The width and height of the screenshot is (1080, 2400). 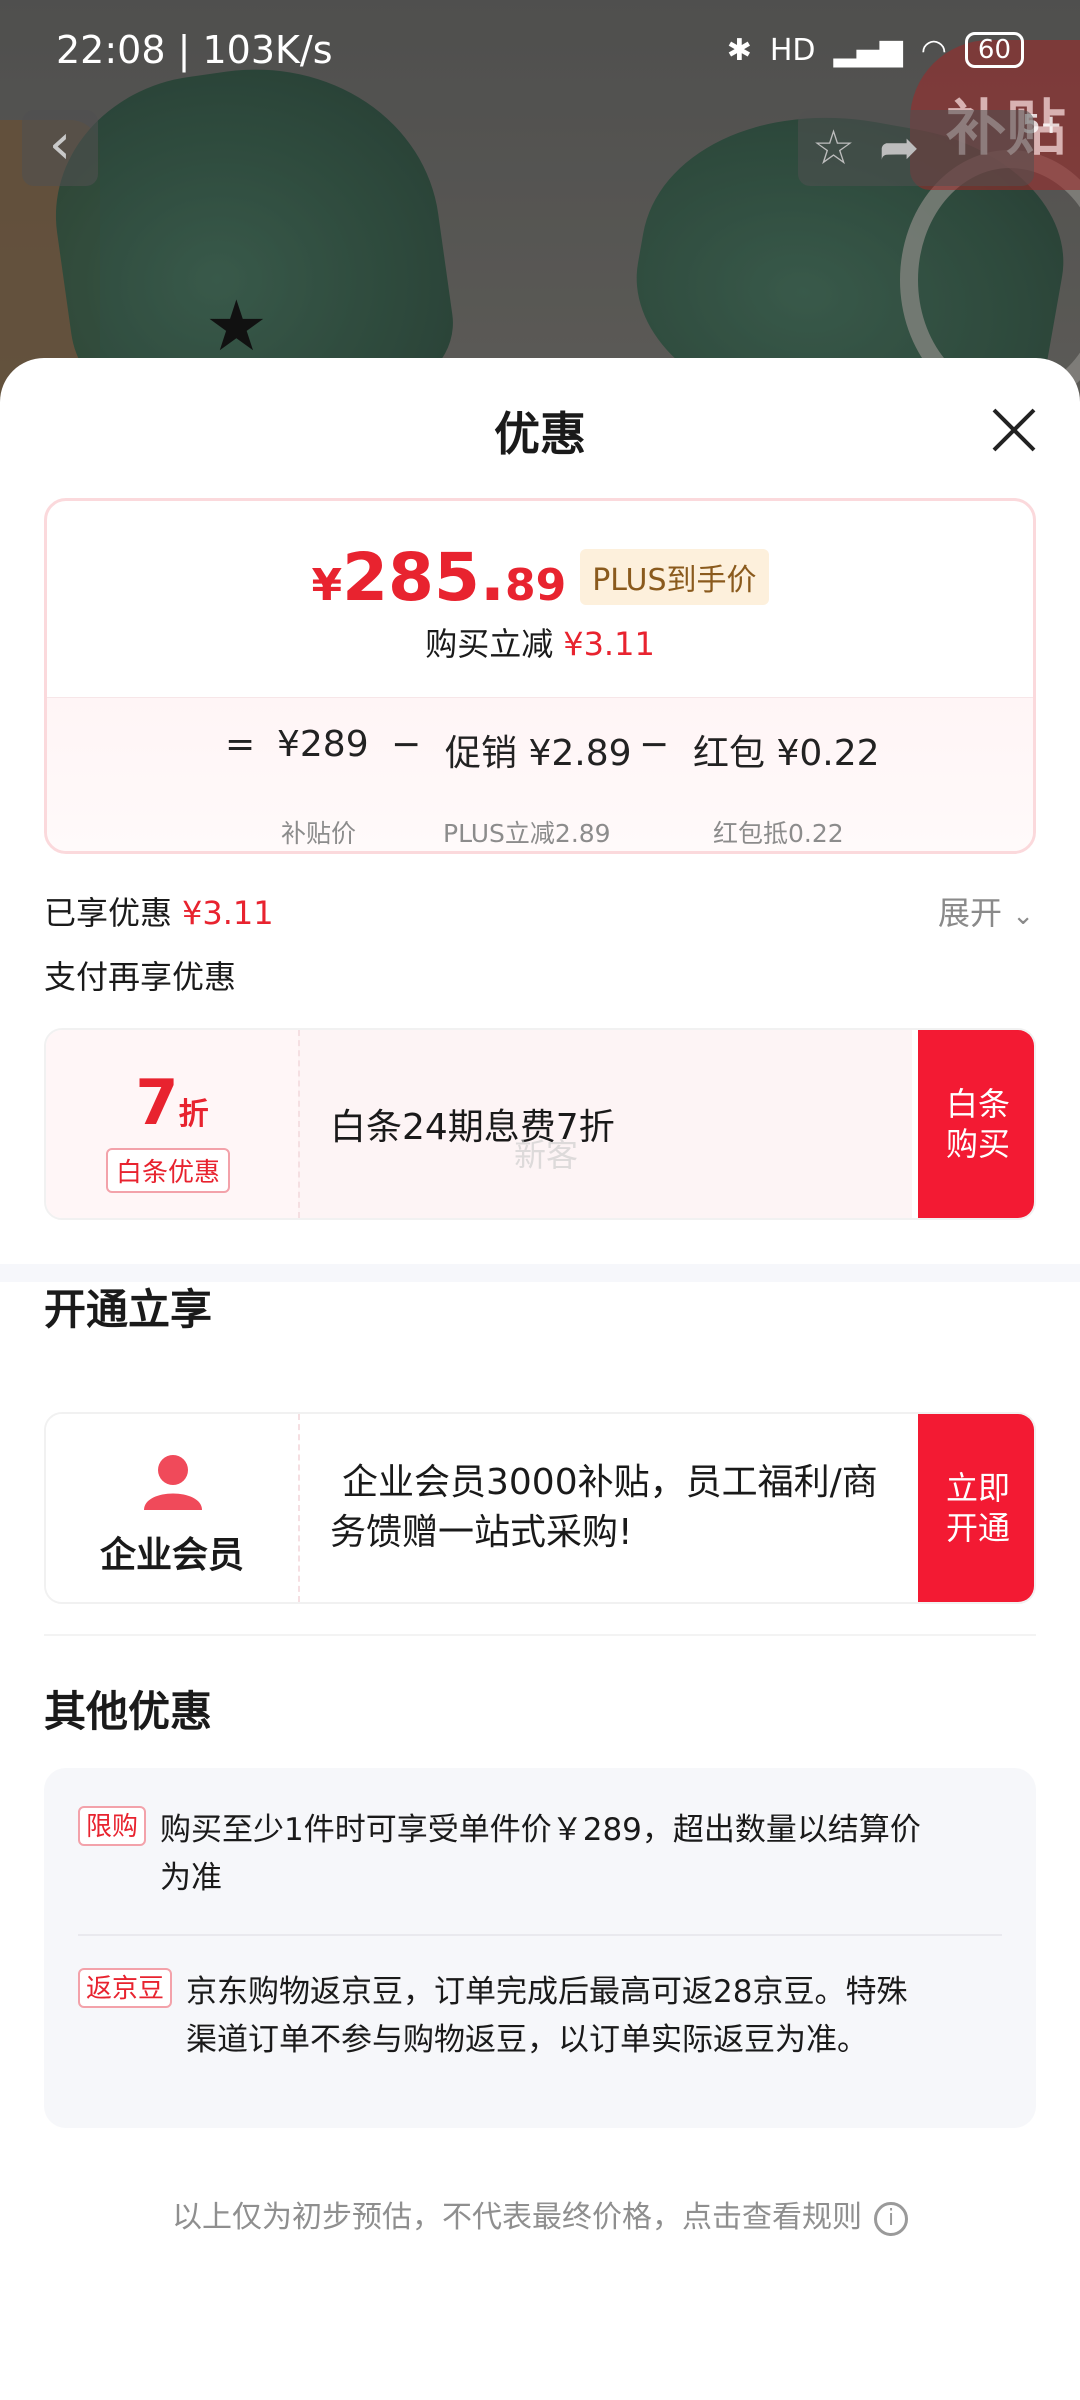 I want to click on discount-rate: 7折, so click(x=172, y=1102).